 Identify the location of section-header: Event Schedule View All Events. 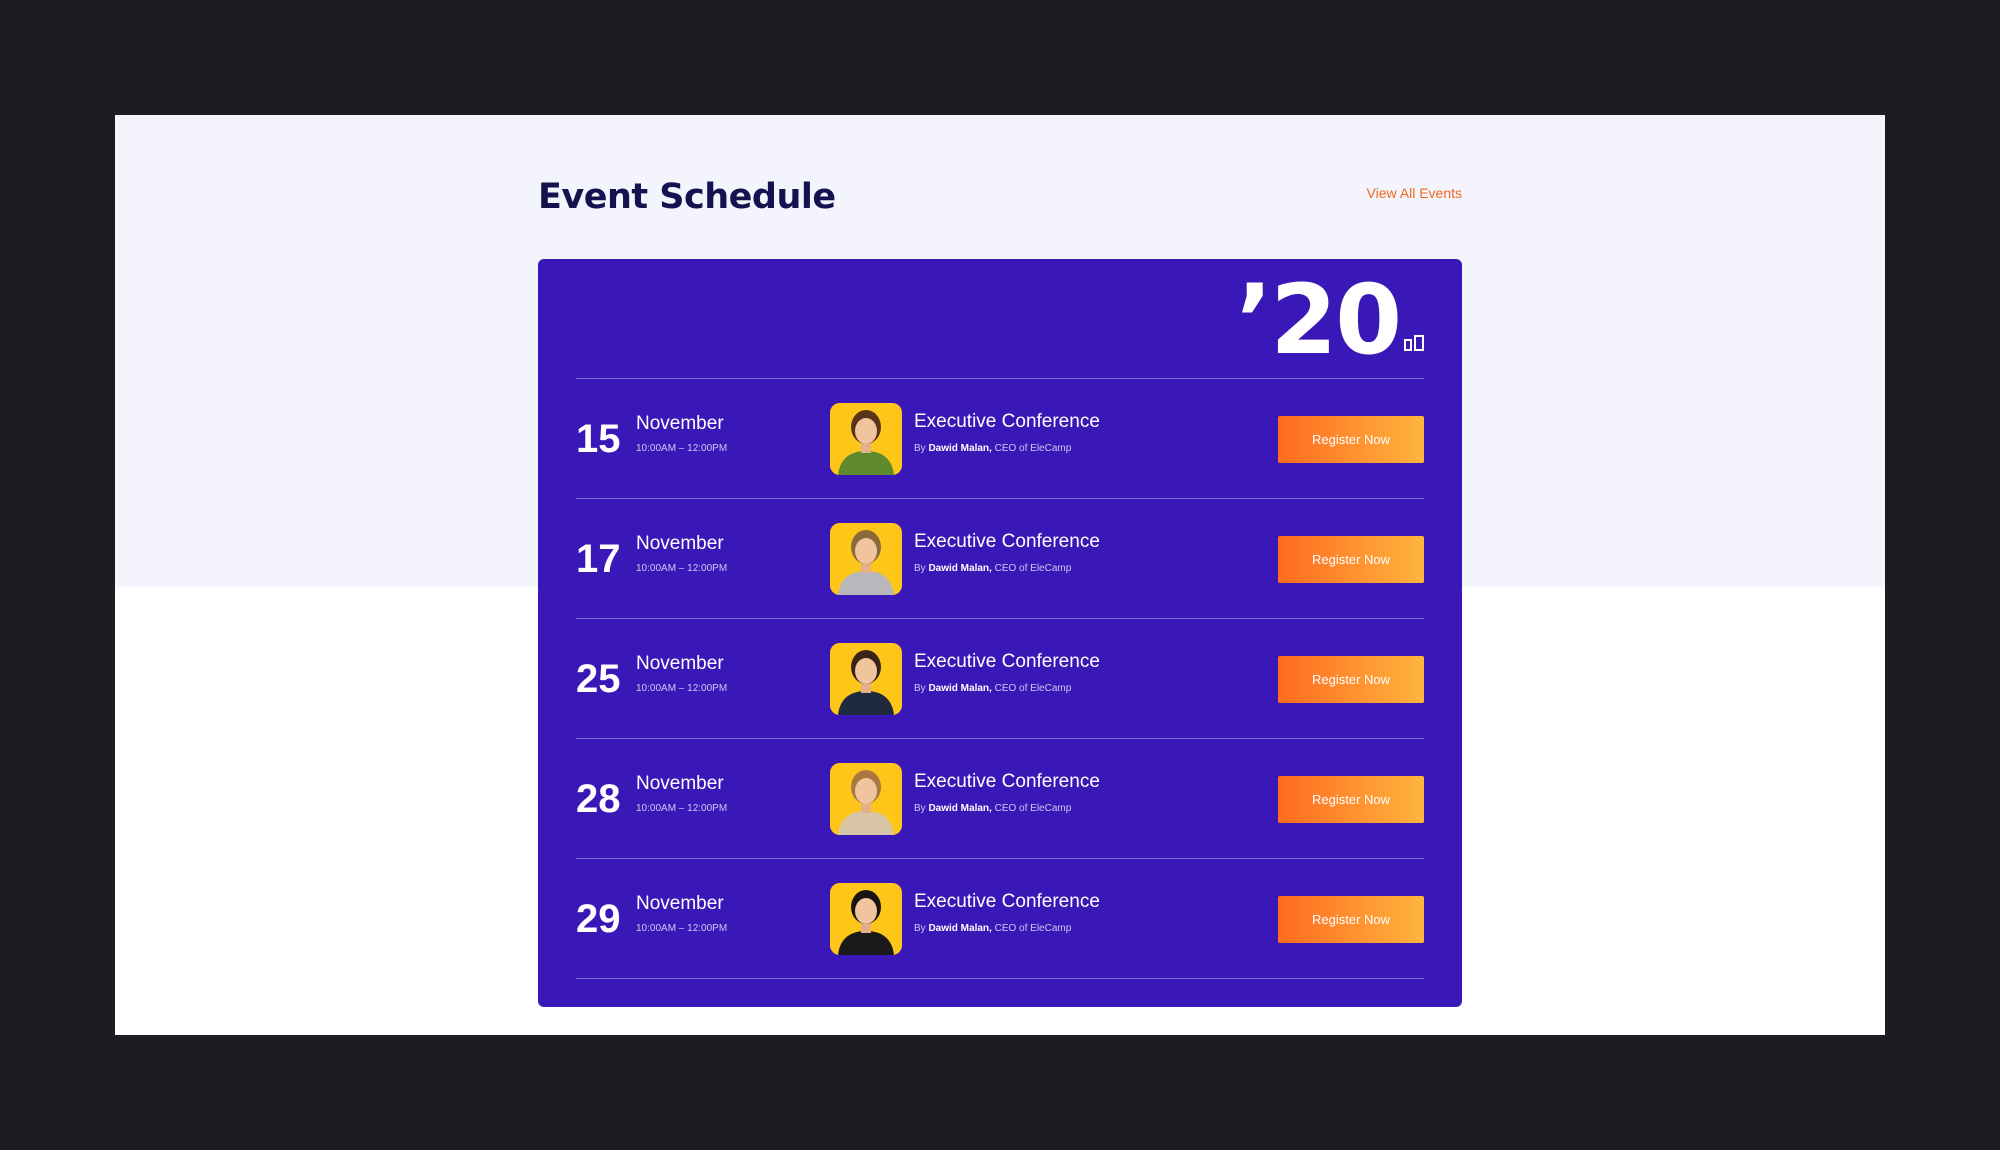
(1000, 197).